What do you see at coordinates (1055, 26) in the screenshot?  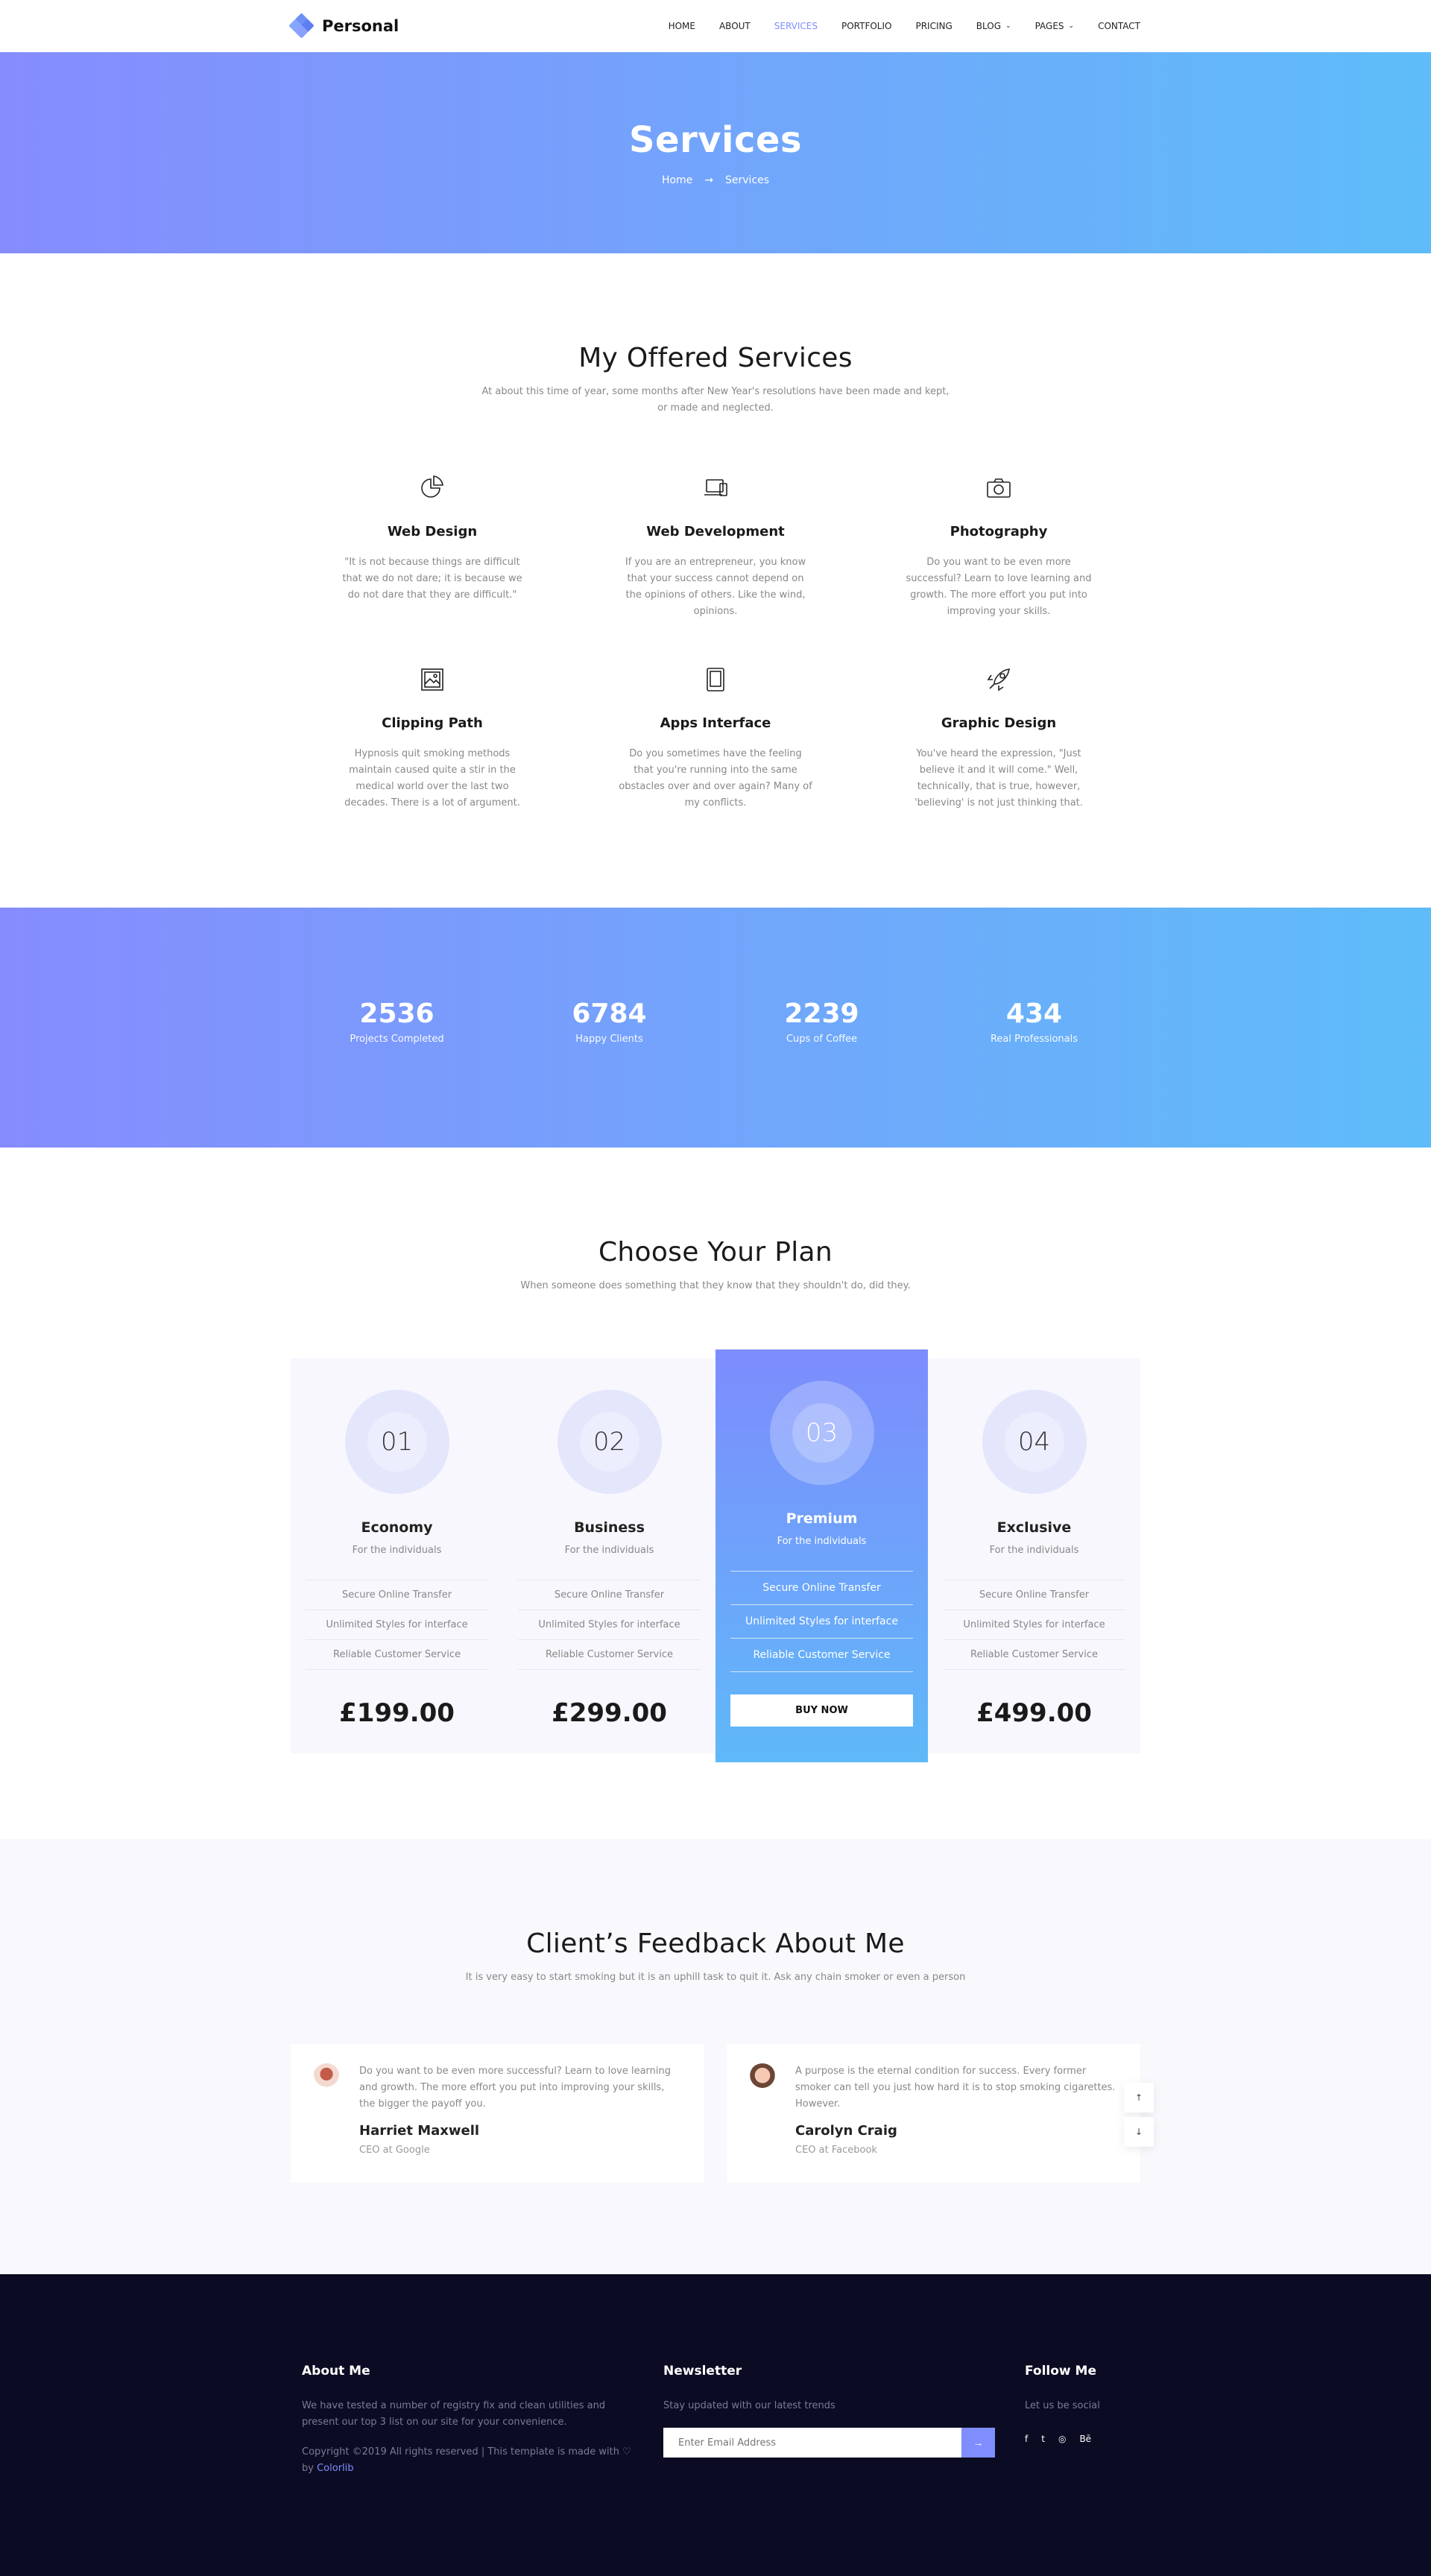 I see `nav-pages: PAGES ⌄` at bounding box center [1055, 26].